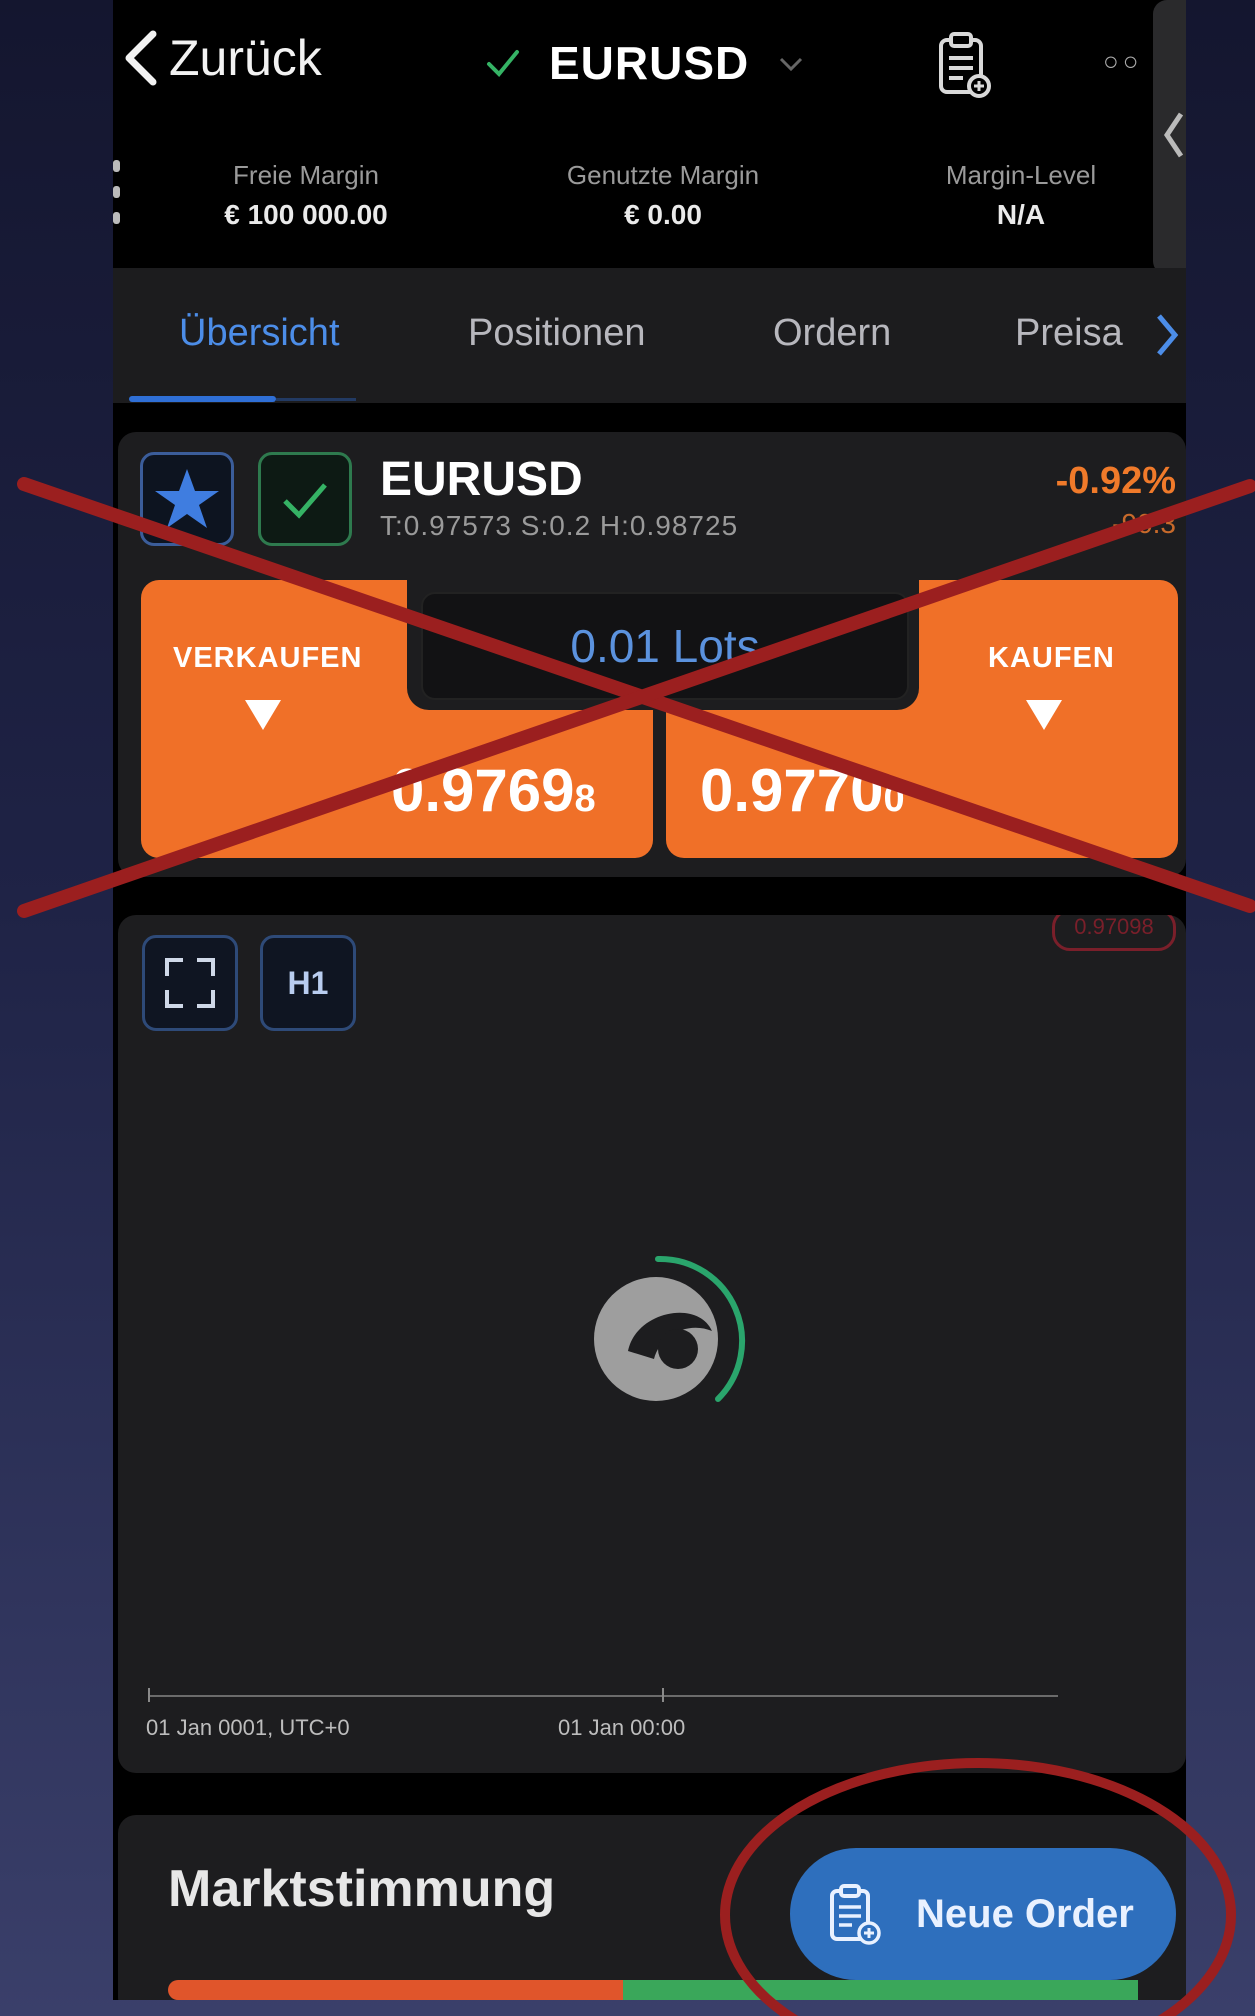  I want to click on symbol-name: EURUSD, so click(649, 63).